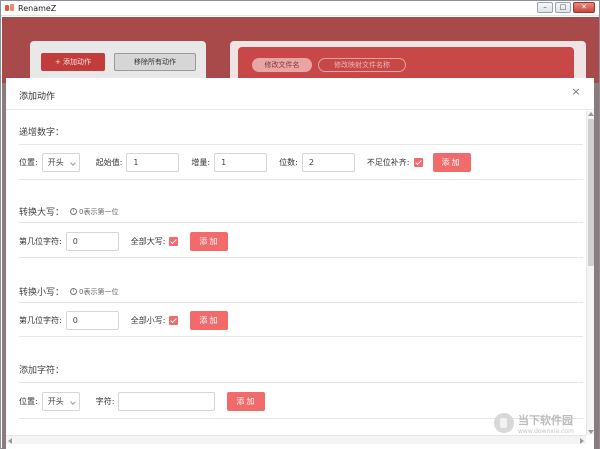  I want to click on scroll-left-icon, so click(10, 441).